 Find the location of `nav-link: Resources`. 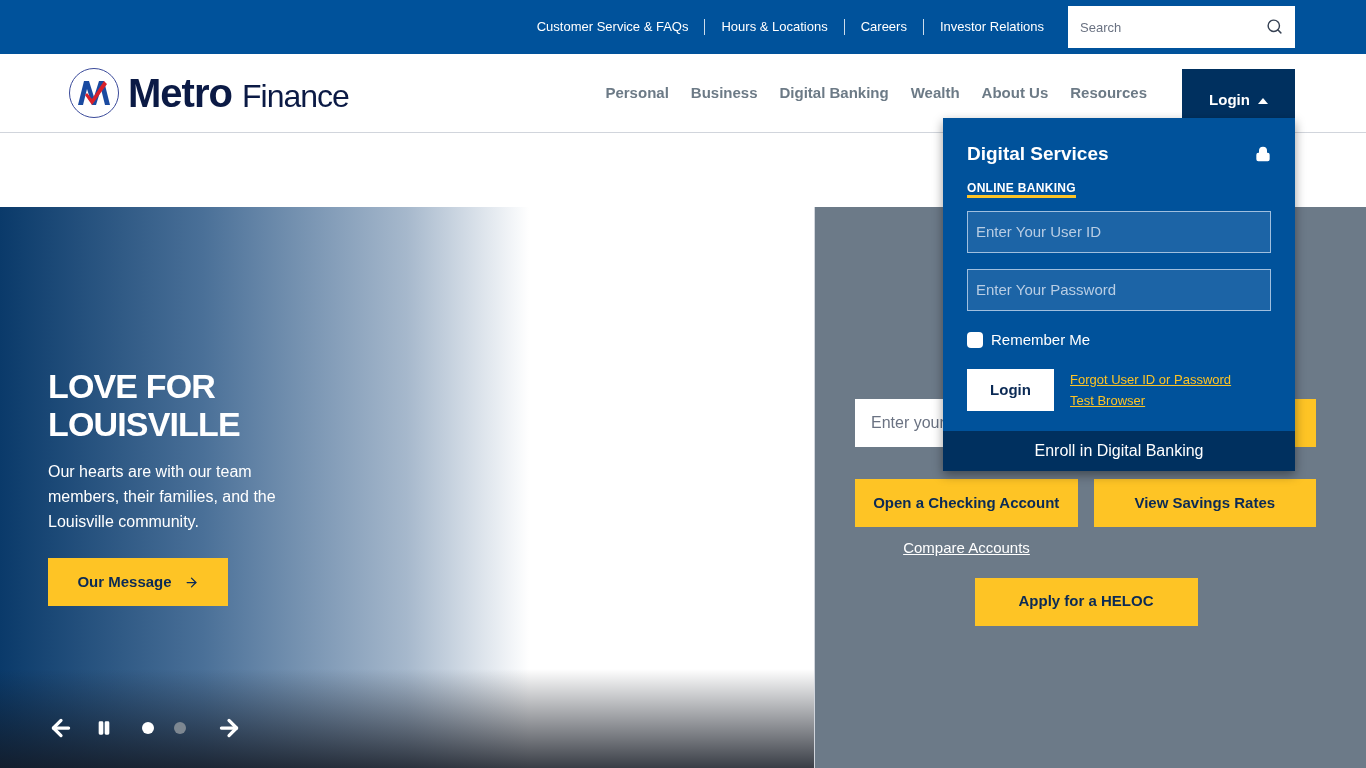

nav-link: Resources is located at coordinates (1108, 93).